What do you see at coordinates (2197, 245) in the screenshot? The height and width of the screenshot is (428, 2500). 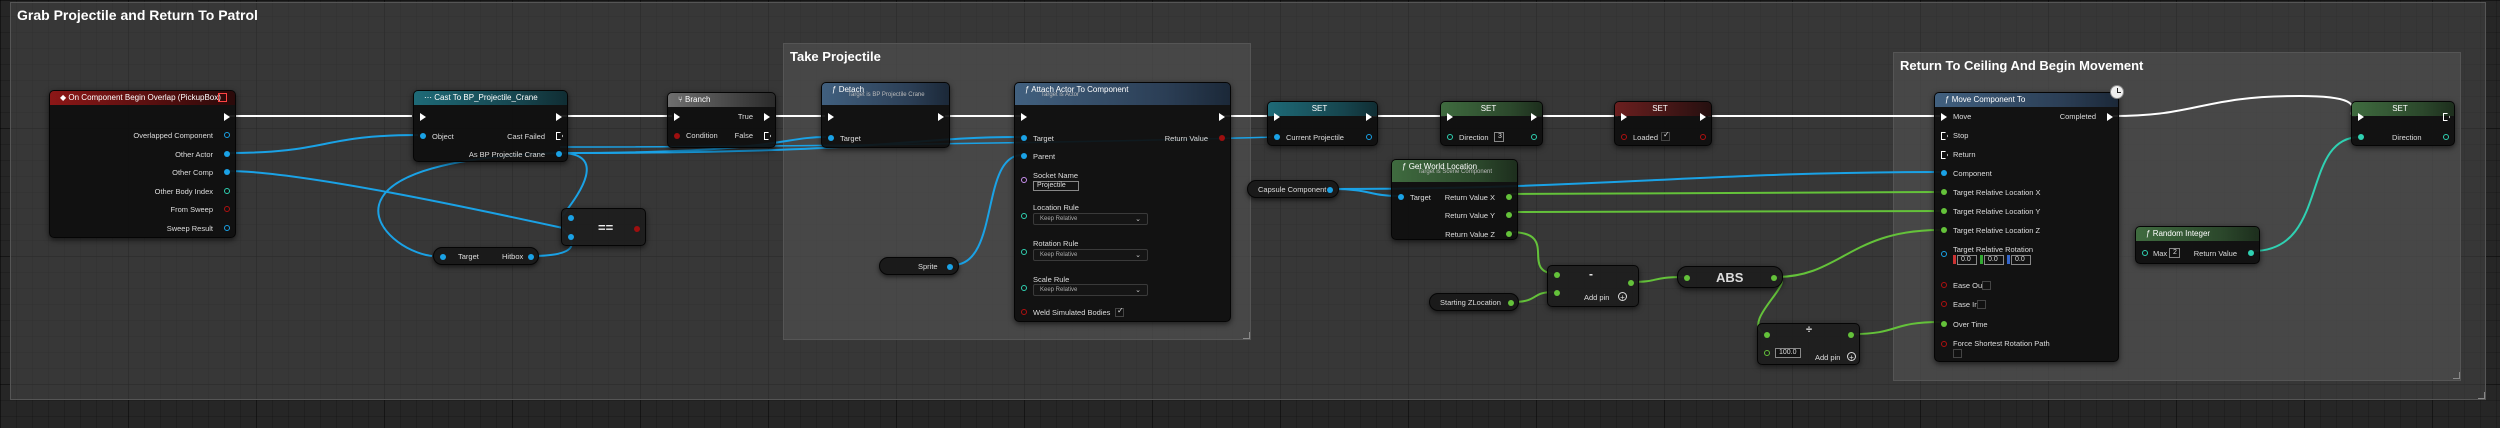 I see `node-random-integer: ƒ Random Integer Max 2 Return Value` at bounding box center [2197, 245].